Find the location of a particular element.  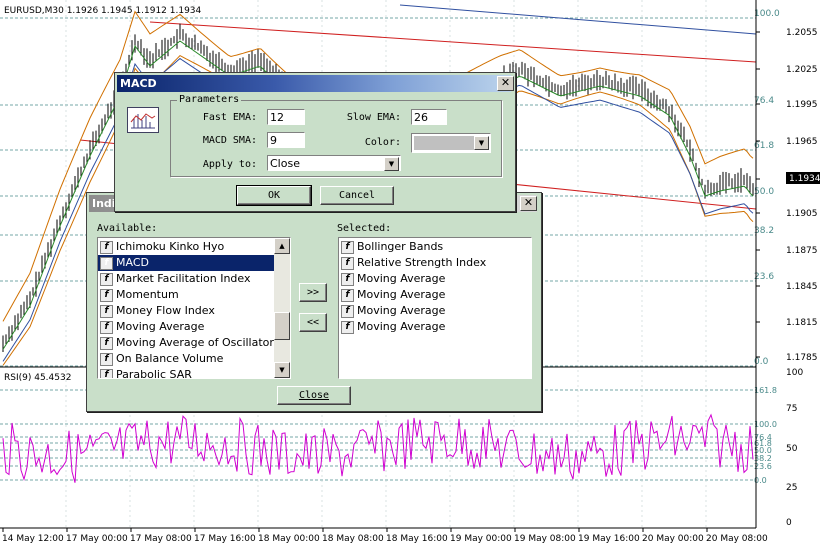

indicators-close-icon: ✕ is located at coordinates (528, 203).